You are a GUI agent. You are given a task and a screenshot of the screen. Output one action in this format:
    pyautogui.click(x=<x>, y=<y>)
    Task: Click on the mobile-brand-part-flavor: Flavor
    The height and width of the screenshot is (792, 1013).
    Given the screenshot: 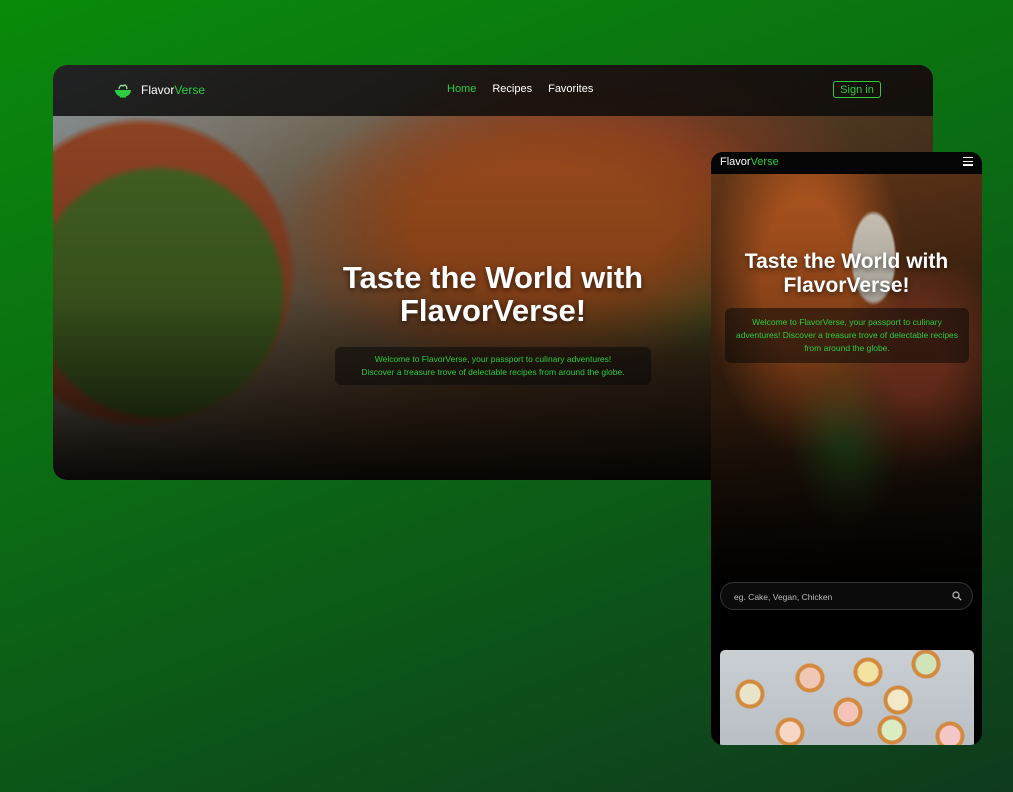 What is the action you would take?
    pyautogui.click(x=735, y=162)
    